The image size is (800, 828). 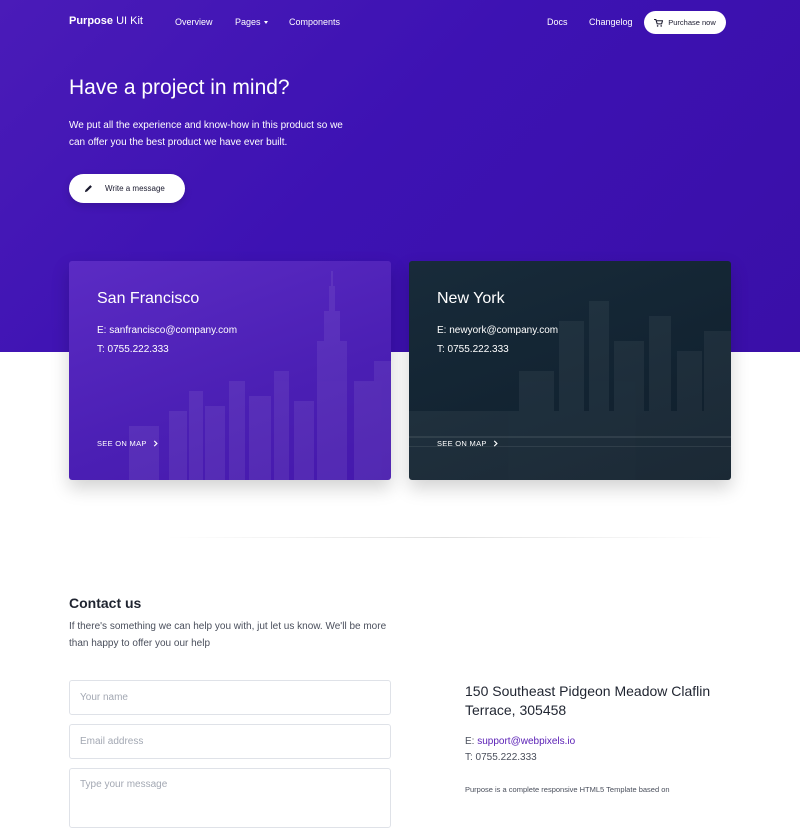 I want to click on office-email: E: sanfrancisco@company.com, so click(x=167, y=330).